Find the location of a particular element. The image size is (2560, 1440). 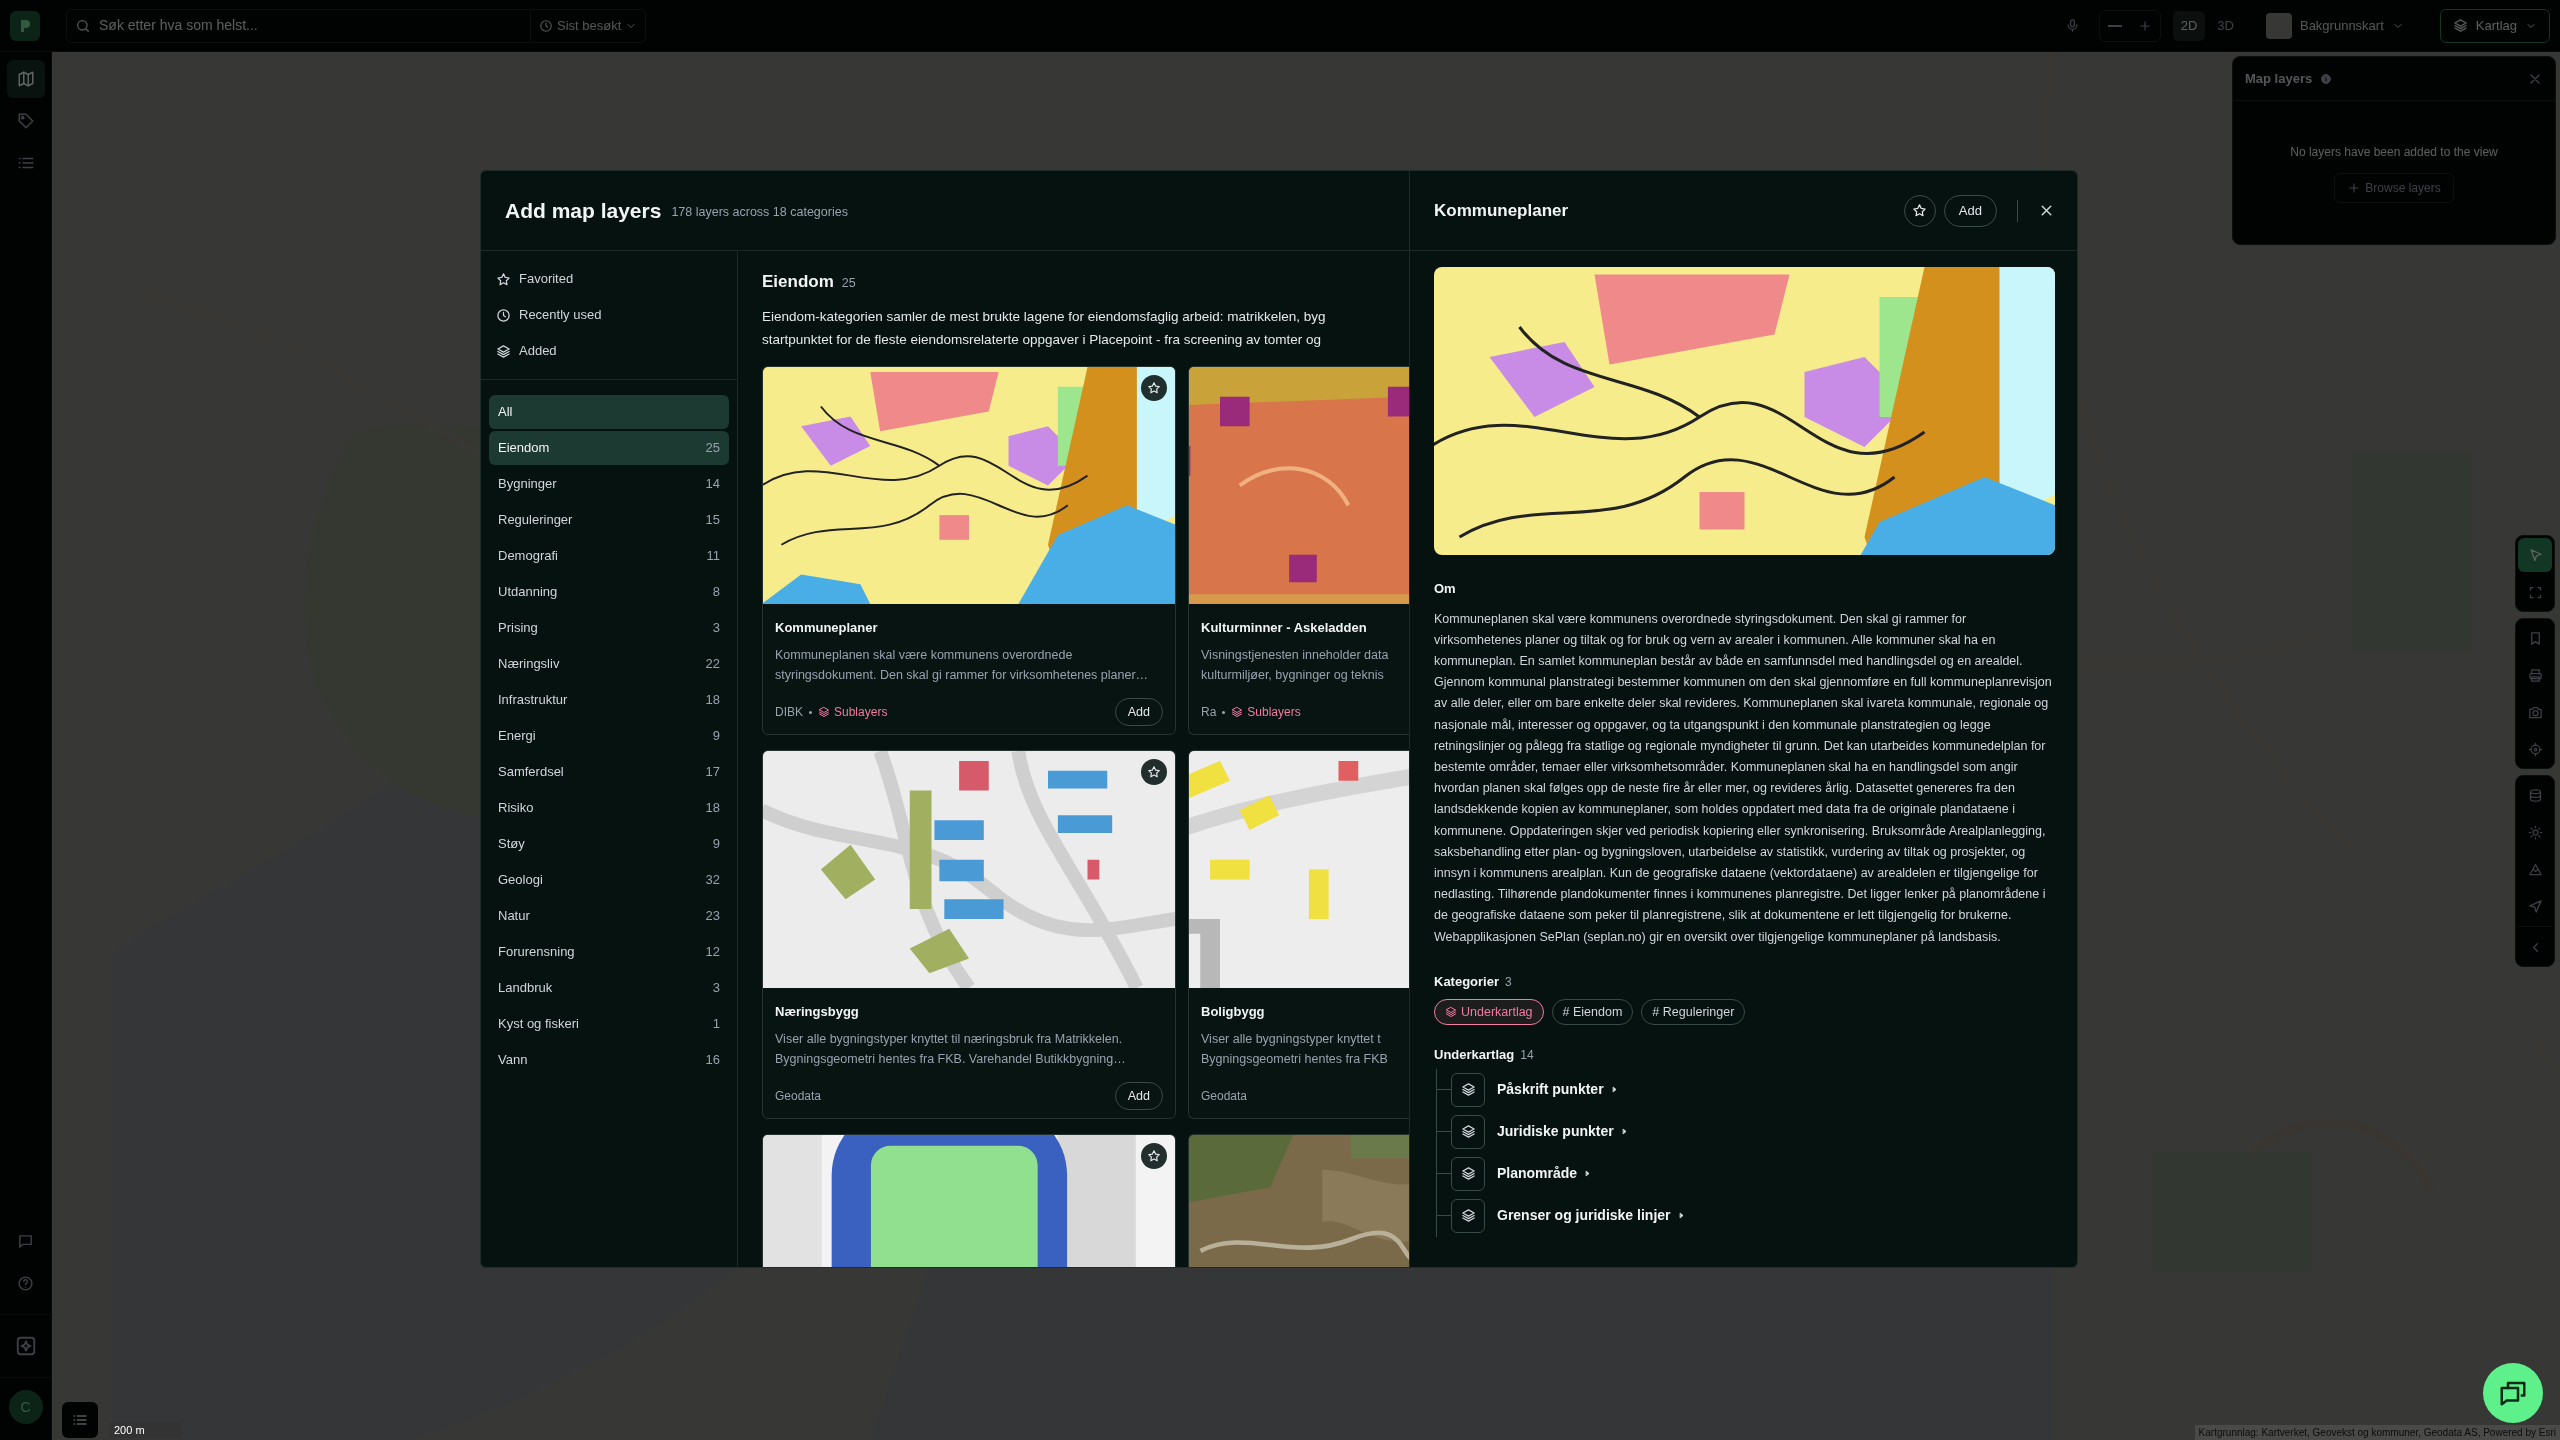

layers-icon is located at coordinates (2460, 25).